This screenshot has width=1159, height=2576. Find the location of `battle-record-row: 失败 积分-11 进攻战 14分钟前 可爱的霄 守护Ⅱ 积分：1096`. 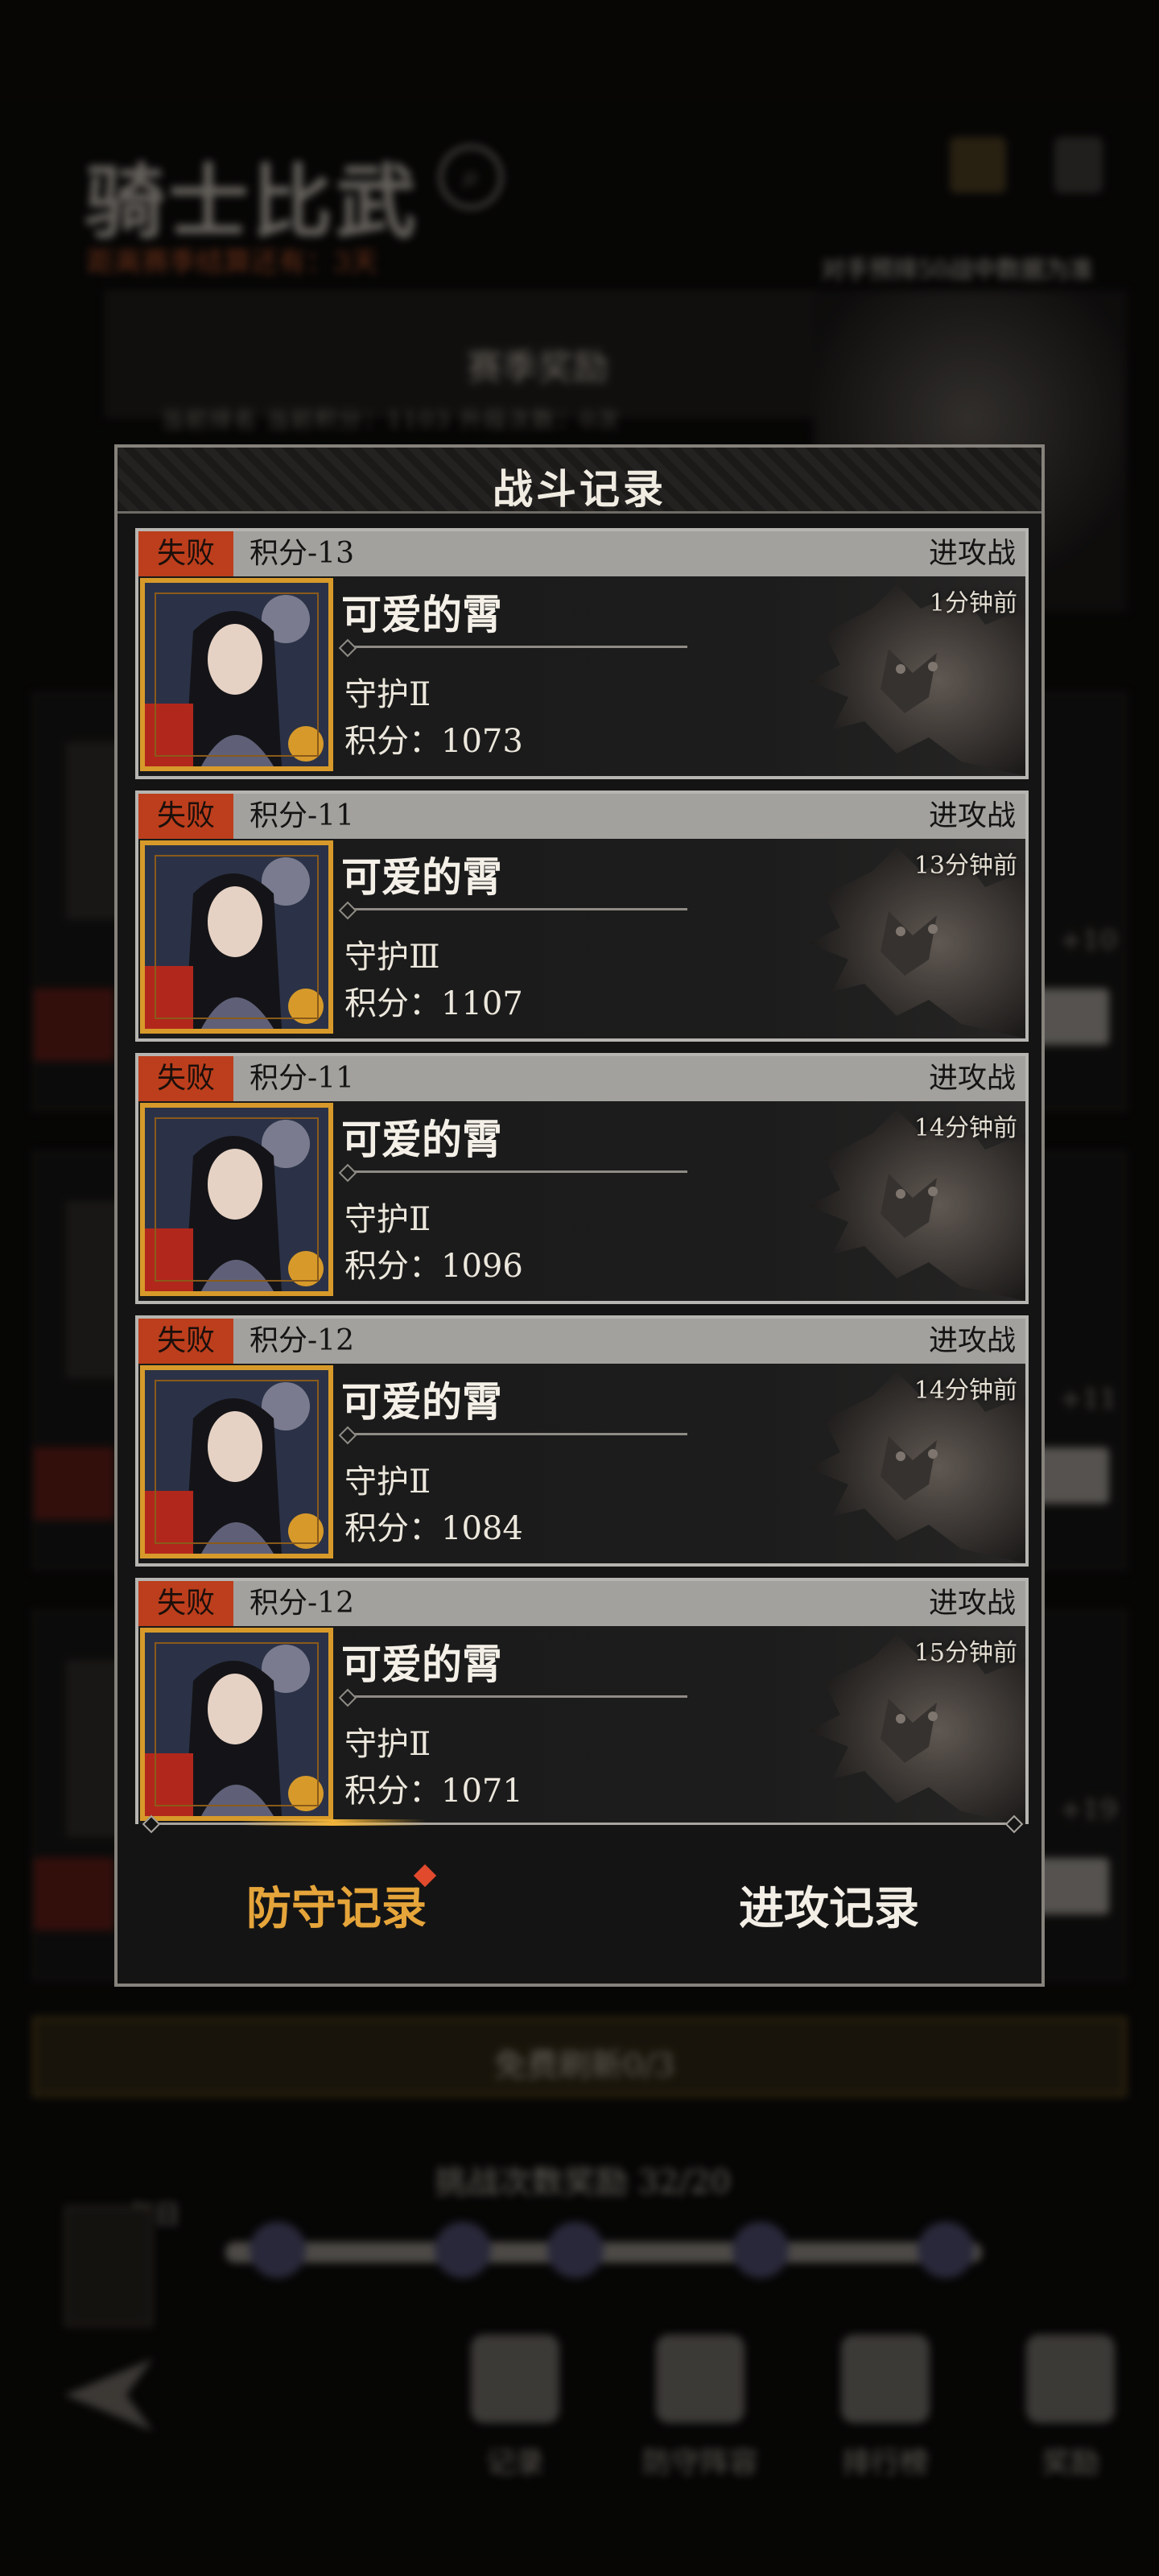

battle-record-row: 失败 积分-11 进攻战 14分钟前 可爱的霄 守护Ⅱ 积分：1096 is located at coordinates (582, 1178).